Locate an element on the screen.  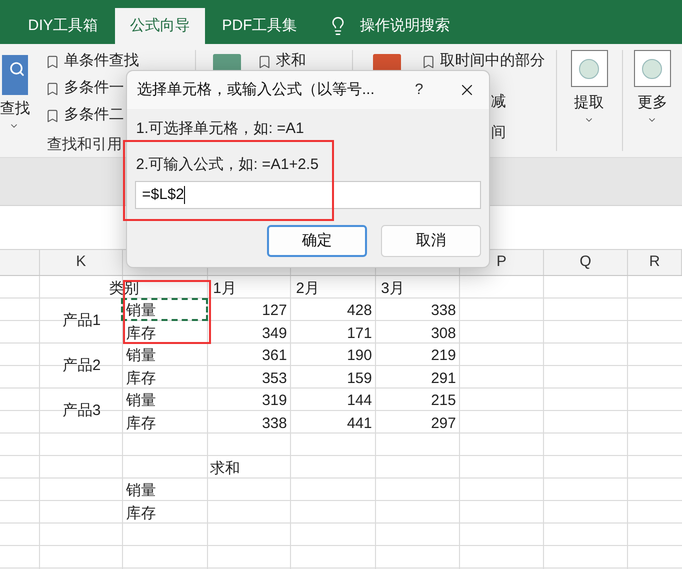
search-label: 操作说明搜索 is located at coordinates (405, 26).